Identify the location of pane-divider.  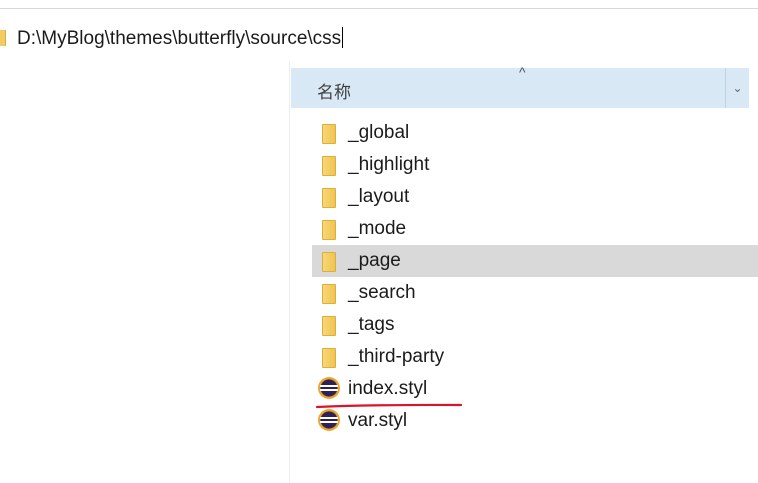
(289, 272).